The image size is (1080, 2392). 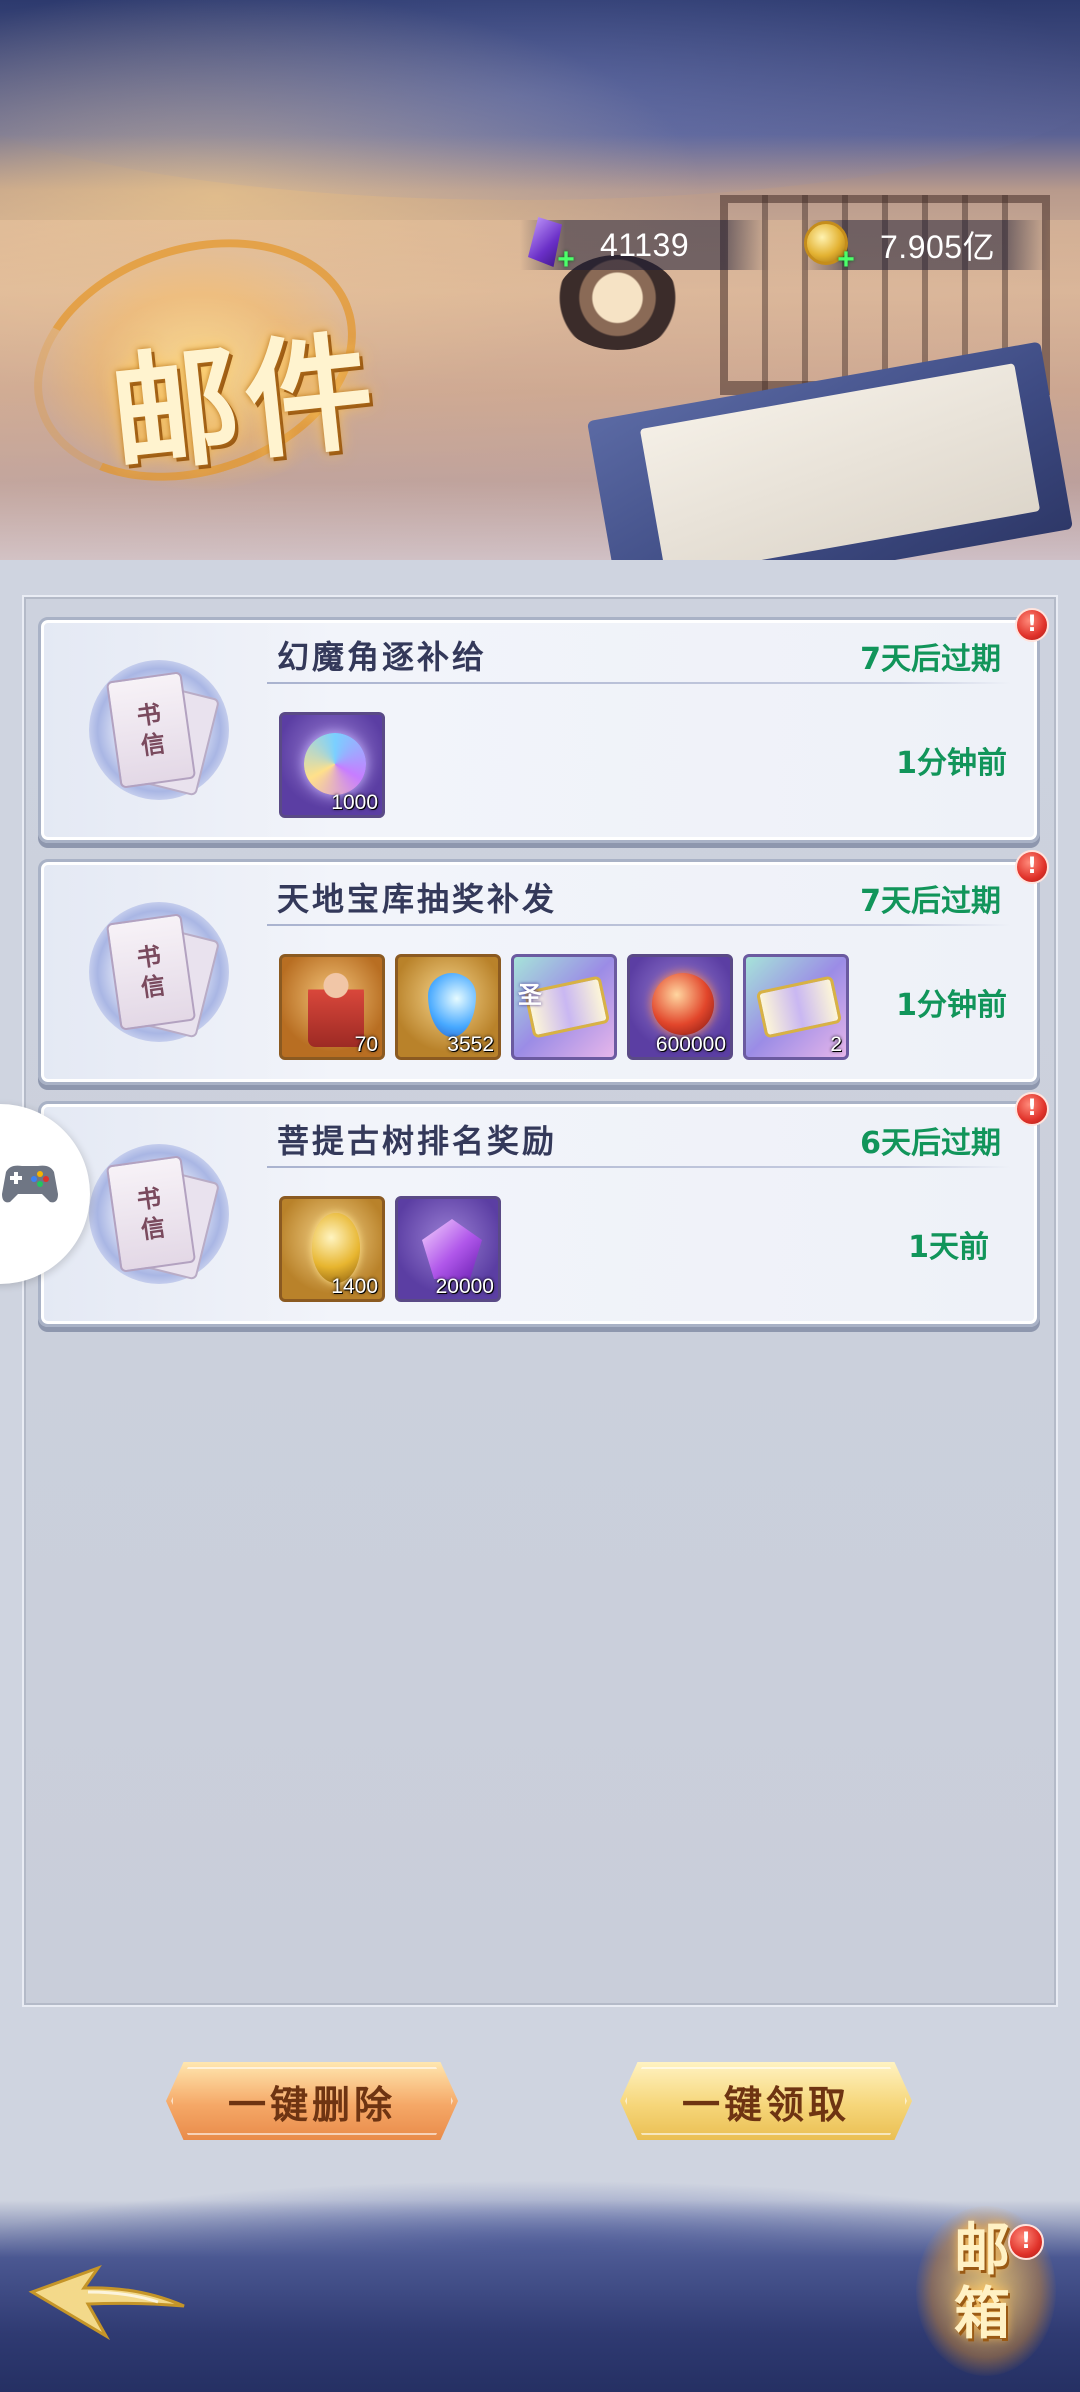 I want to click on attachment-item: 2, so click(x=796, y=1007).